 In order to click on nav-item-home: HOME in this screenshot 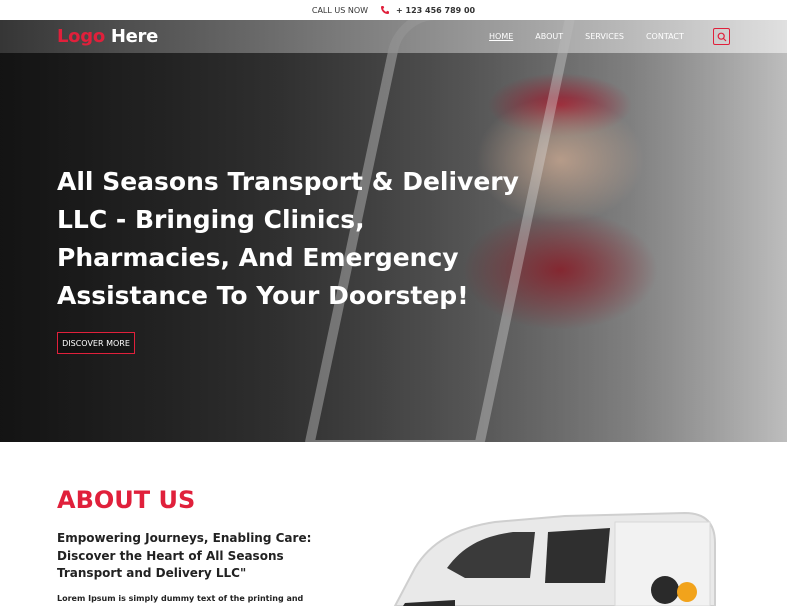, I will do `click(501, 36)`.